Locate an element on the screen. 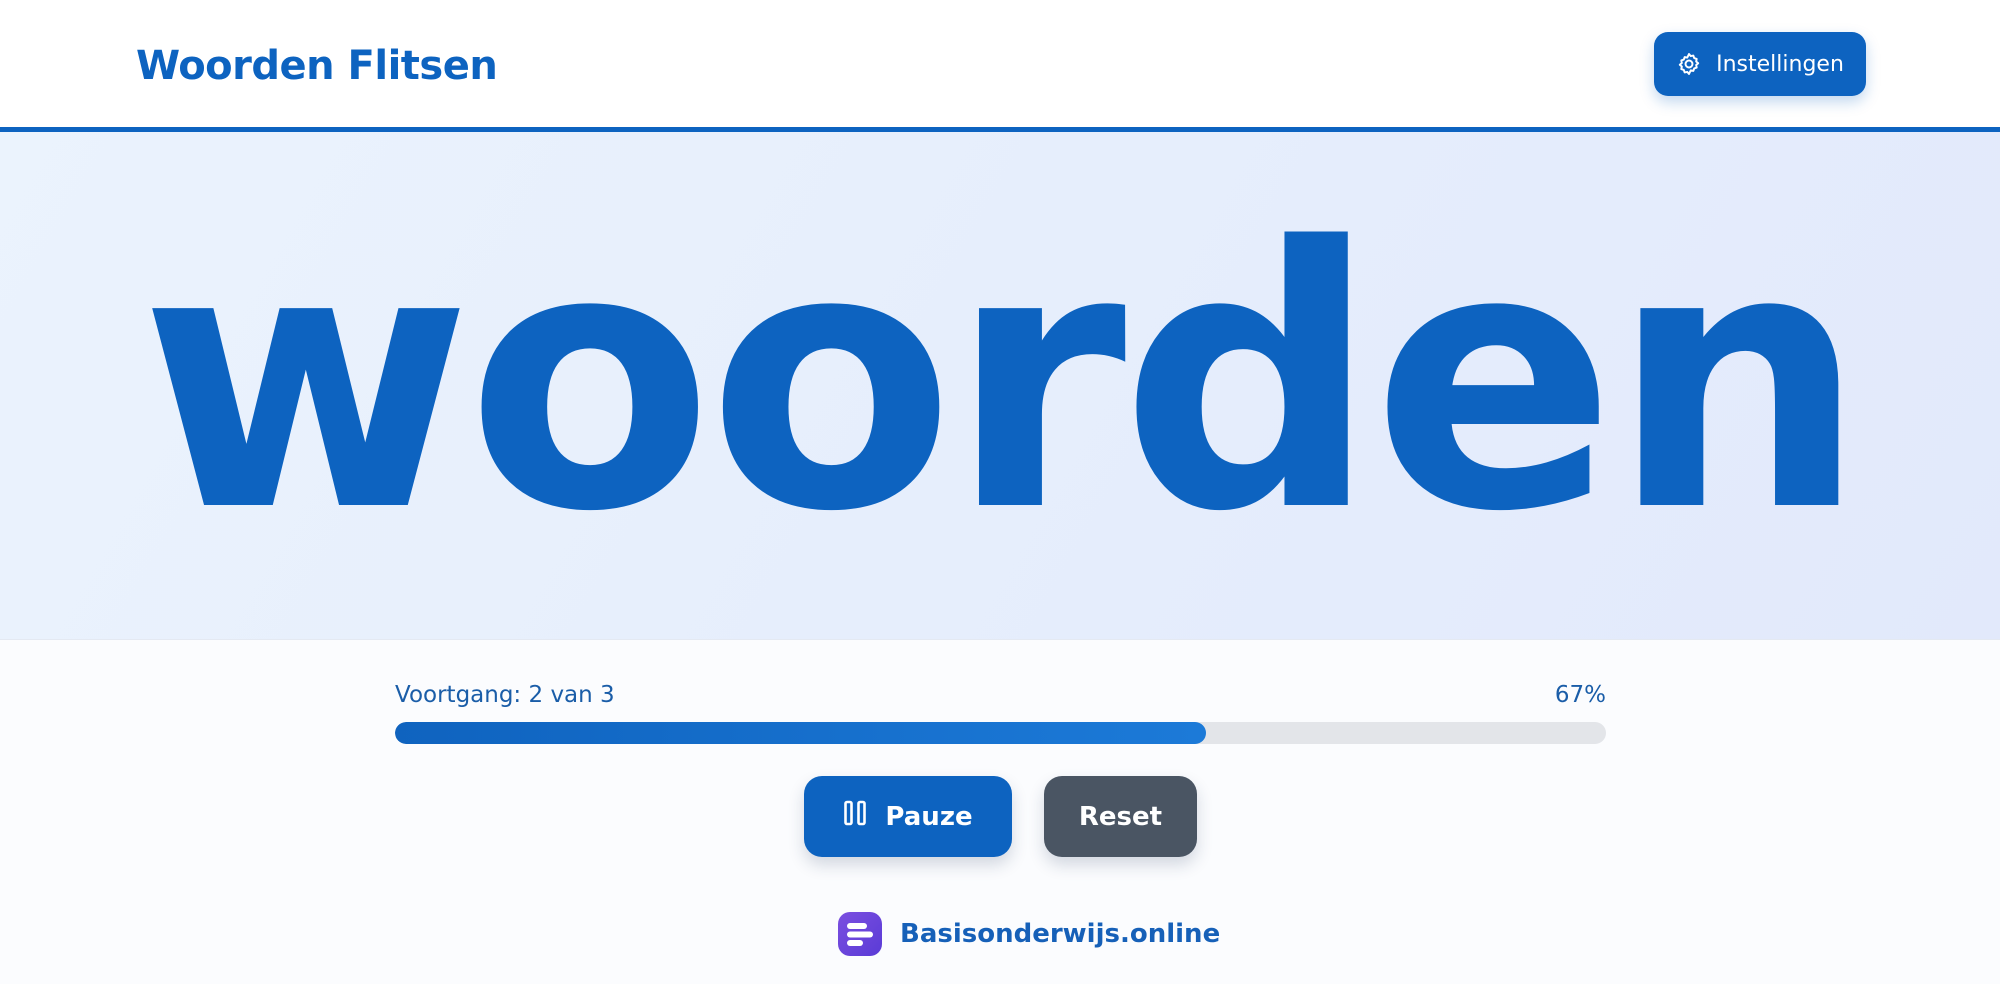 Image resolution: width=2000 pixels, height=984 pixels. app-title: Woorden Flitsen is located at coordinates (317, 66).